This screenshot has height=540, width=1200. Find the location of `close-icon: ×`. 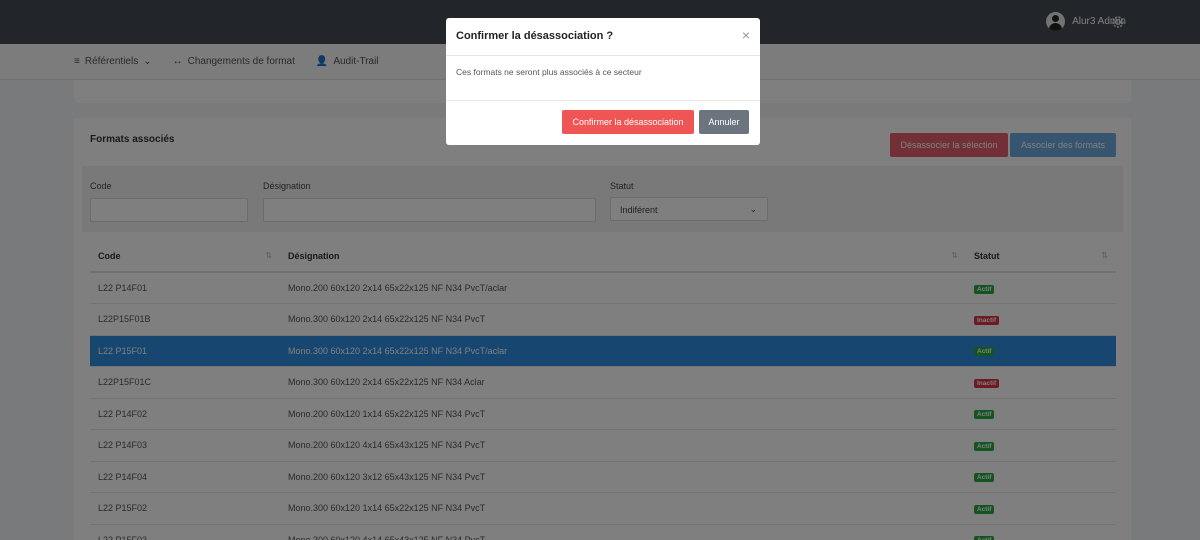

close-icon: × is located at coordinates (746, 35).